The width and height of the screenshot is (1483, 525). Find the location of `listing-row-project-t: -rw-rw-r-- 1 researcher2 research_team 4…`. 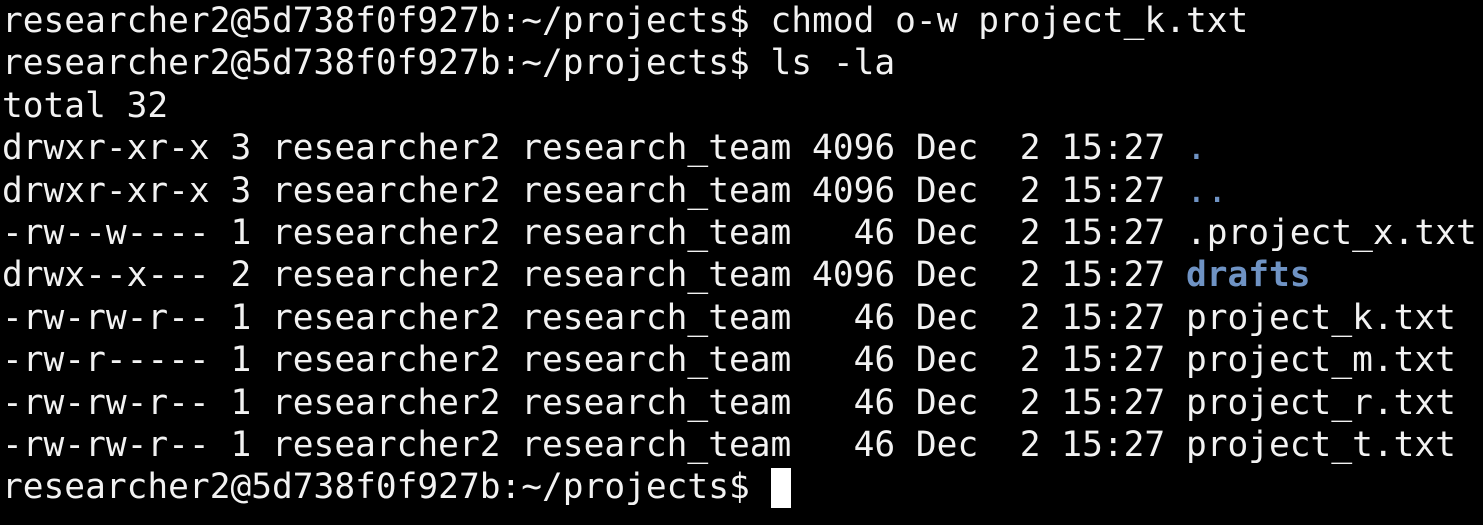

listing-row-project-t: -rw-rw-r-- 1 researcher2 research_team 4… is located at coordinates (742, 445).